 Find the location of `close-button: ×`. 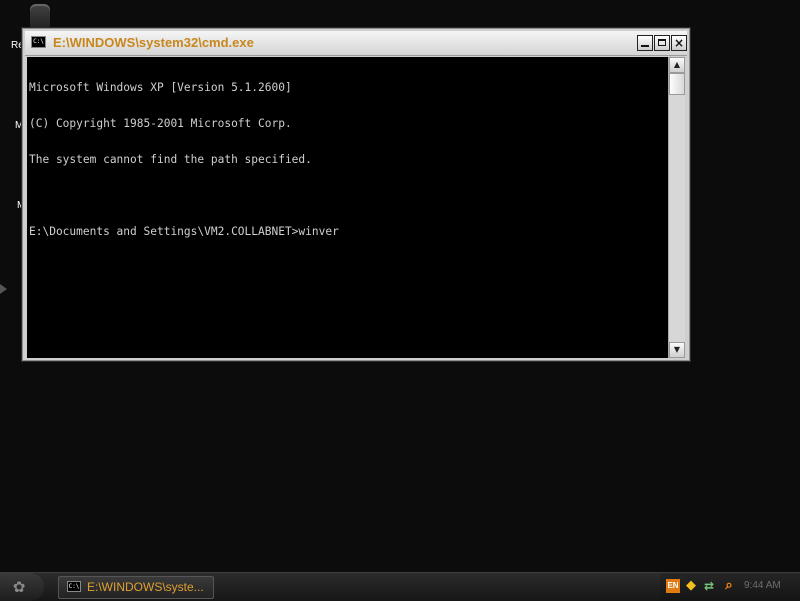

close-button: × is located at coordinates (679, 43).